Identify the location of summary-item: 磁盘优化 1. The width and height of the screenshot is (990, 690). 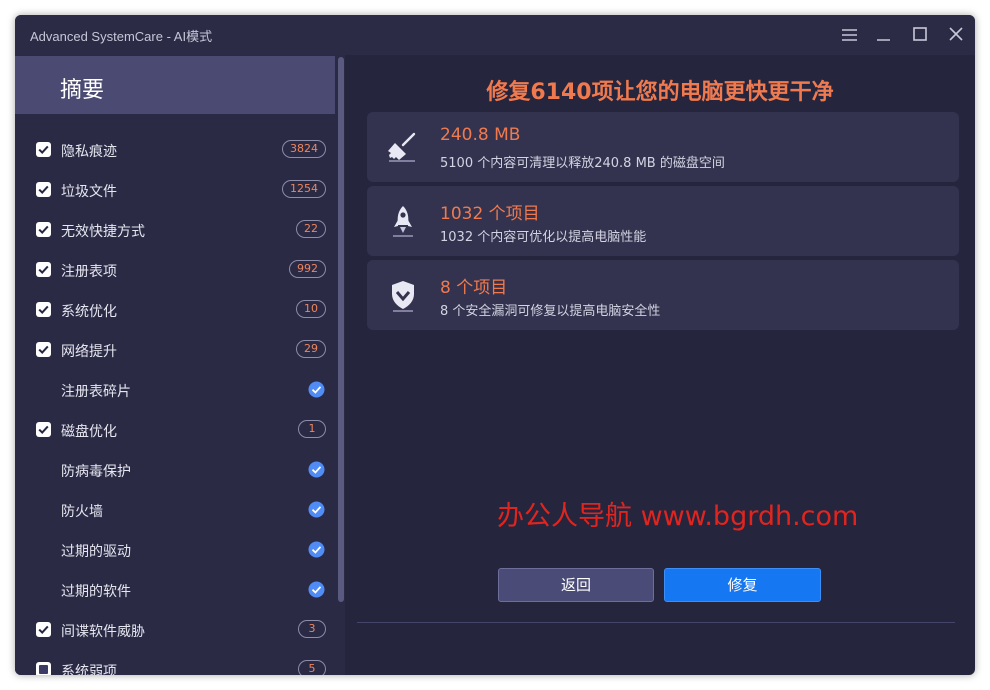
(175, 430).